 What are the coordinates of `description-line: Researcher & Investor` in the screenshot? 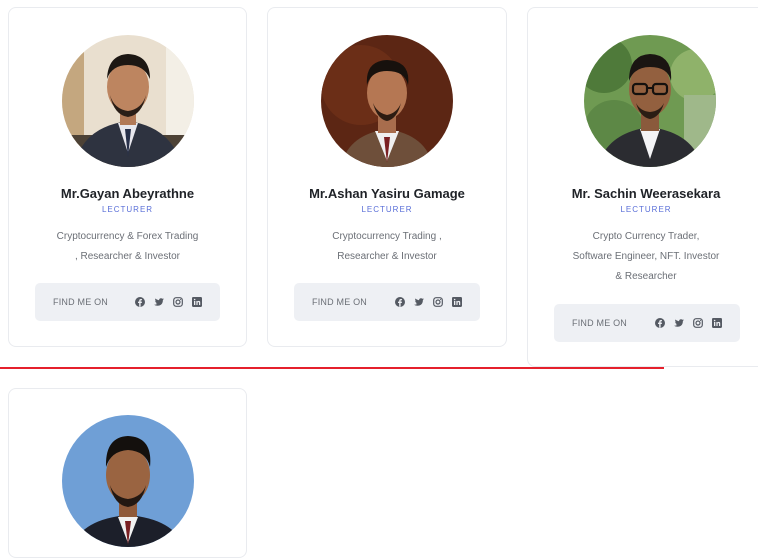 It's located at (387, 256).